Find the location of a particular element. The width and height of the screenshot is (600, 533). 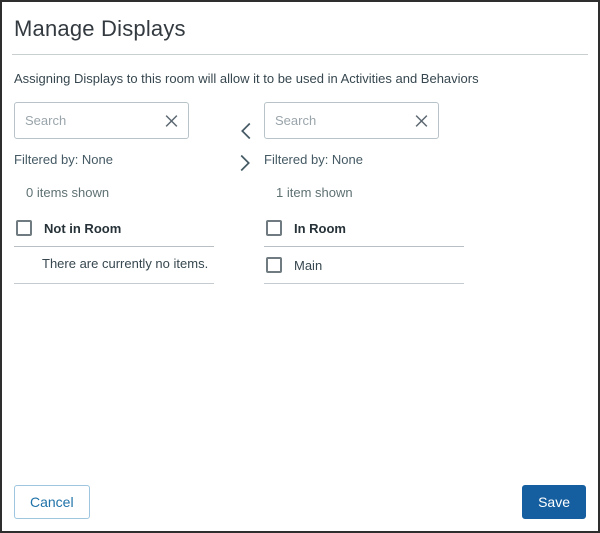

left-select-all-checkbox is located at coordinates (24, 228).